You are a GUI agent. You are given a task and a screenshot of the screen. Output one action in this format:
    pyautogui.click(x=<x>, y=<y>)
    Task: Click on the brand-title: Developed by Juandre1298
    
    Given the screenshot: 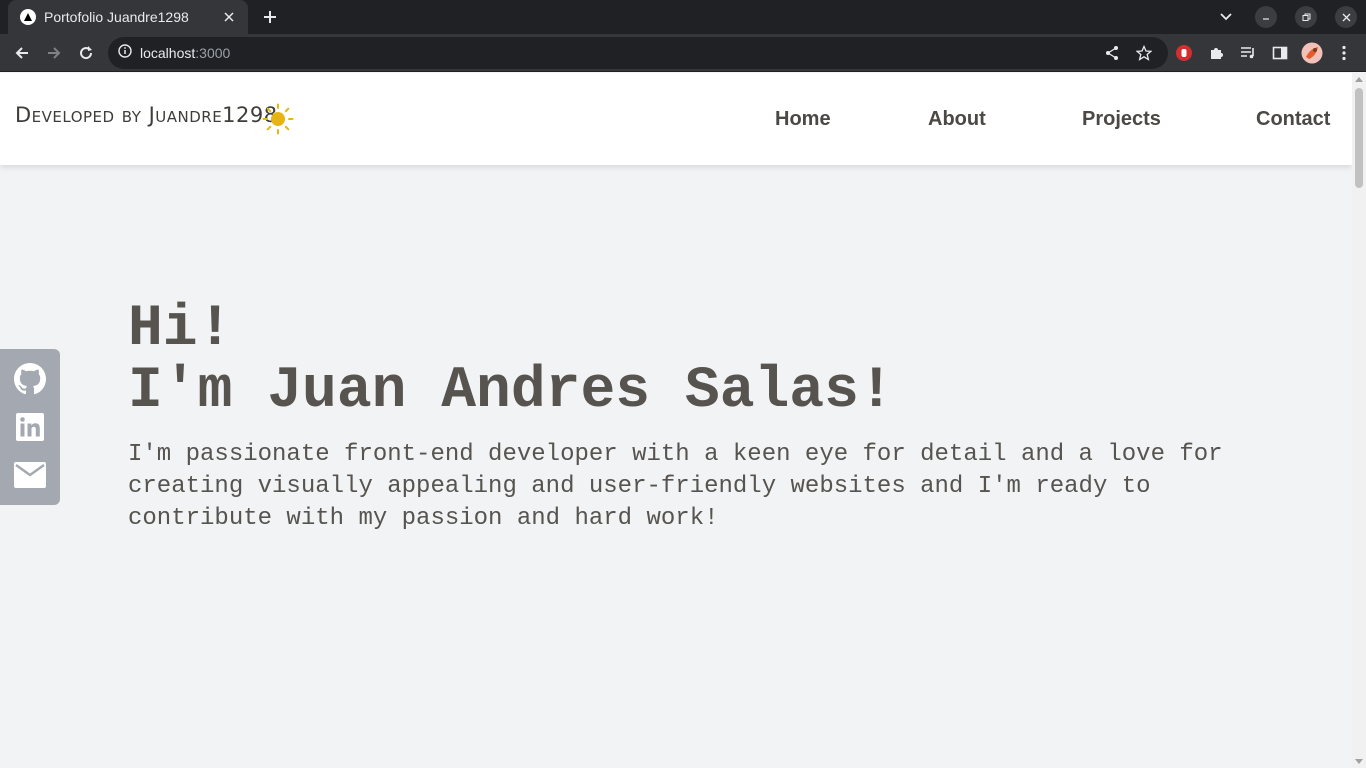 What is the action you would take?
    pyautogui.click(x=146, y=115)
    